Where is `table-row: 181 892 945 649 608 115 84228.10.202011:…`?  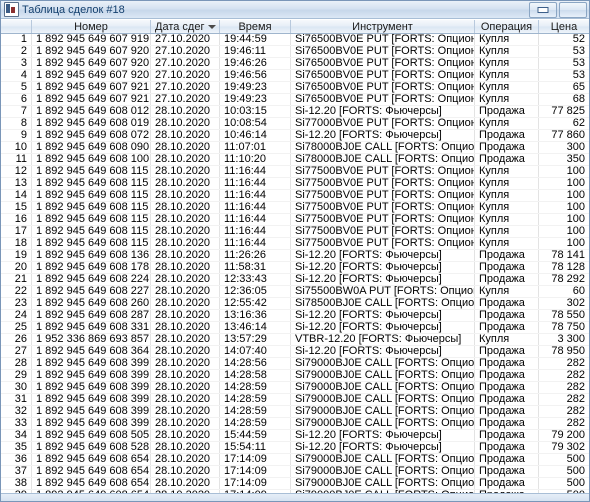
table-row: 181 892 945 649 608 115 84228.10.202011:… is located at coordinates (295, 243).